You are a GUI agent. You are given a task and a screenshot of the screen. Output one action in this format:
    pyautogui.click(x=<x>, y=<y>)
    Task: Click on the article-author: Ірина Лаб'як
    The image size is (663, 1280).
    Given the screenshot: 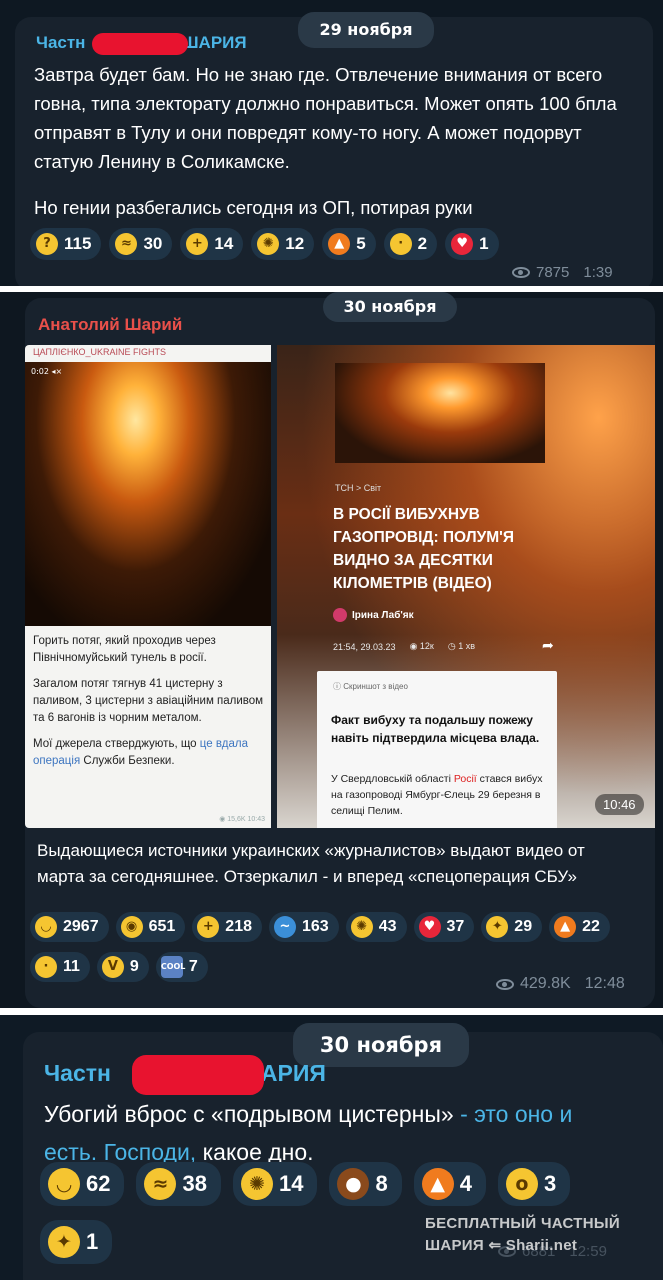 What is the action you would take?
    pyautogui.click(x=373, y=615)
    